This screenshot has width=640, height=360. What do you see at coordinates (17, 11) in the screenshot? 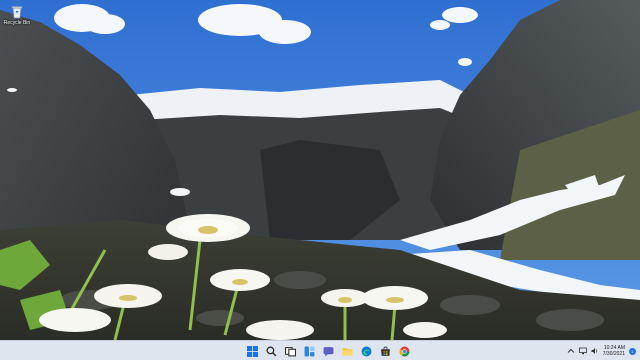
I see `recycle-bin-icon` at bounding box center [17, 11].